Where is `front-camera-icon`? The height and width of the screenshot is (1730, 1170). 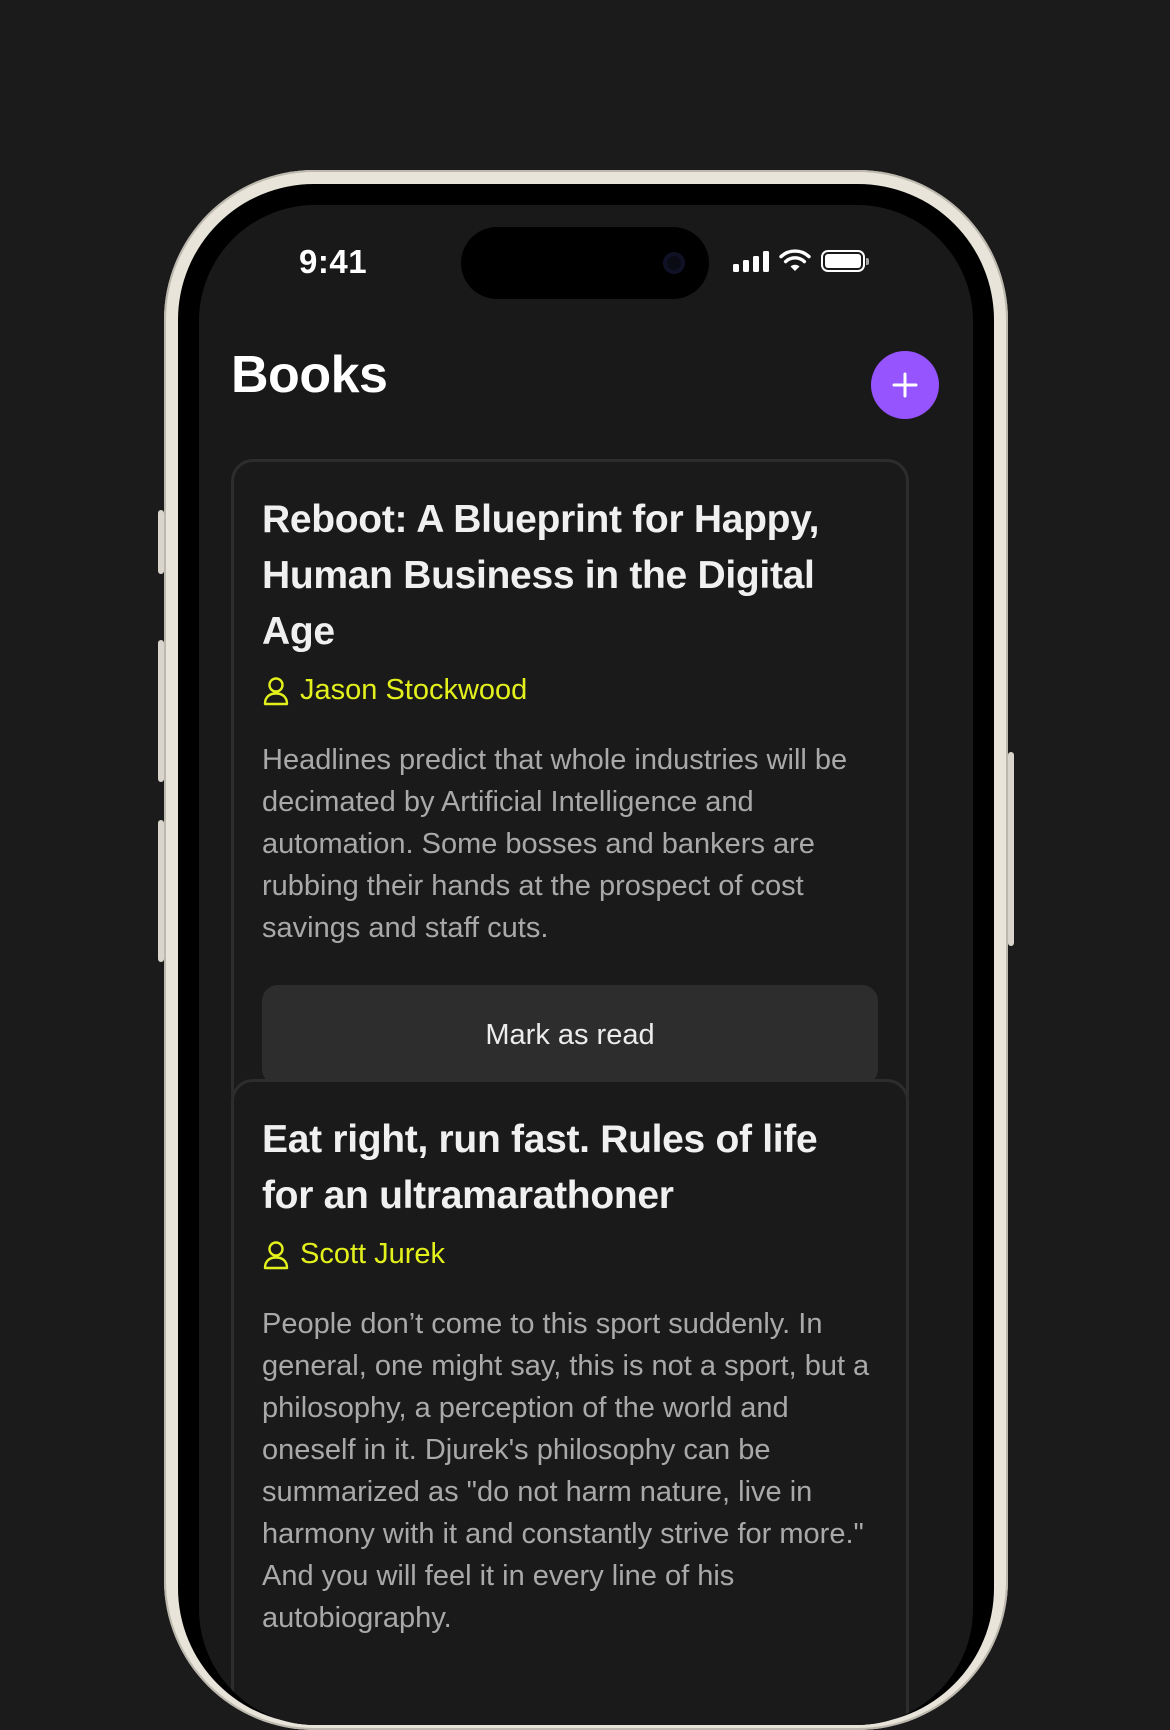 front-camera-icon is located at coordinates (674, 263).